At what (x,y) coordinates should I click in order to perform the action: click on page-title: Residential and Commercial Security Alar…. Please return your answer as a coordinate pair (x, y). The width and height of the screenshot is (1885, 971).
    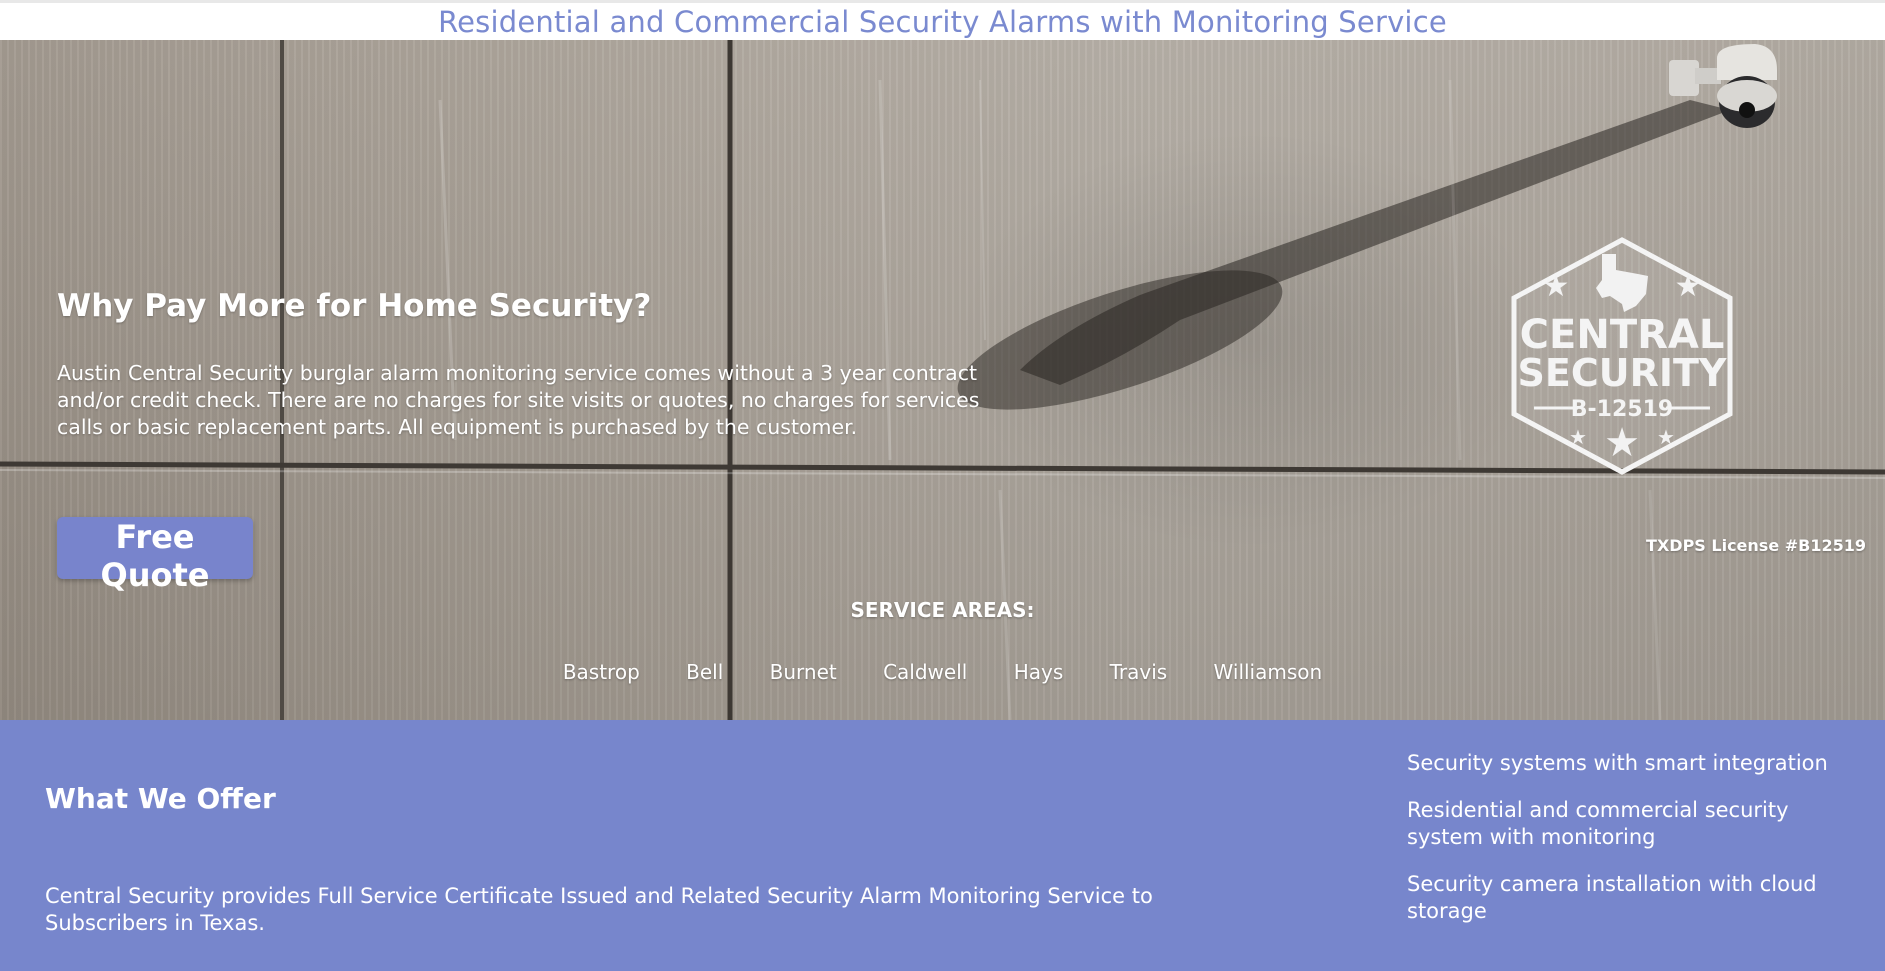
    Looking at the image, I should click on (942, 22).